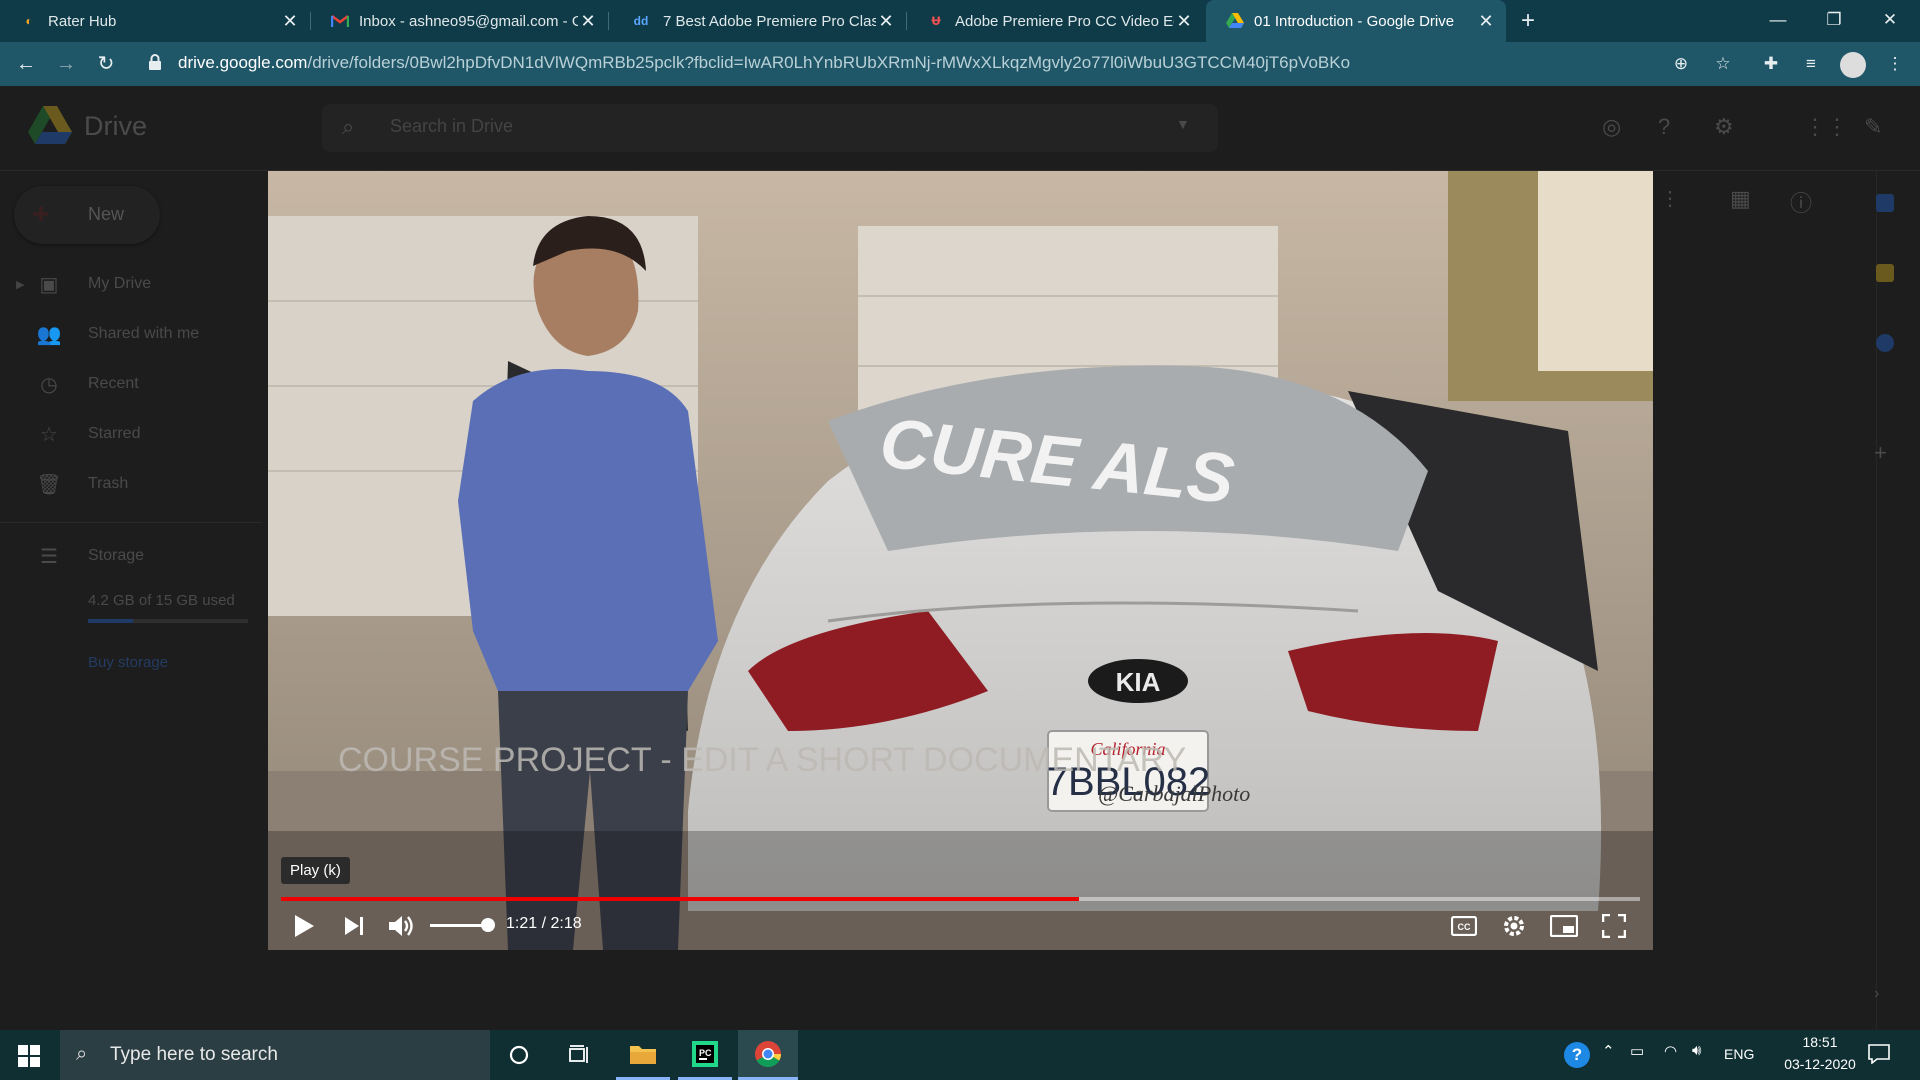 This screenshot has width=1920, height=1080. I want to click on tab-rater-hub: ◐ Rater Hub ✕, so click(155, 21).